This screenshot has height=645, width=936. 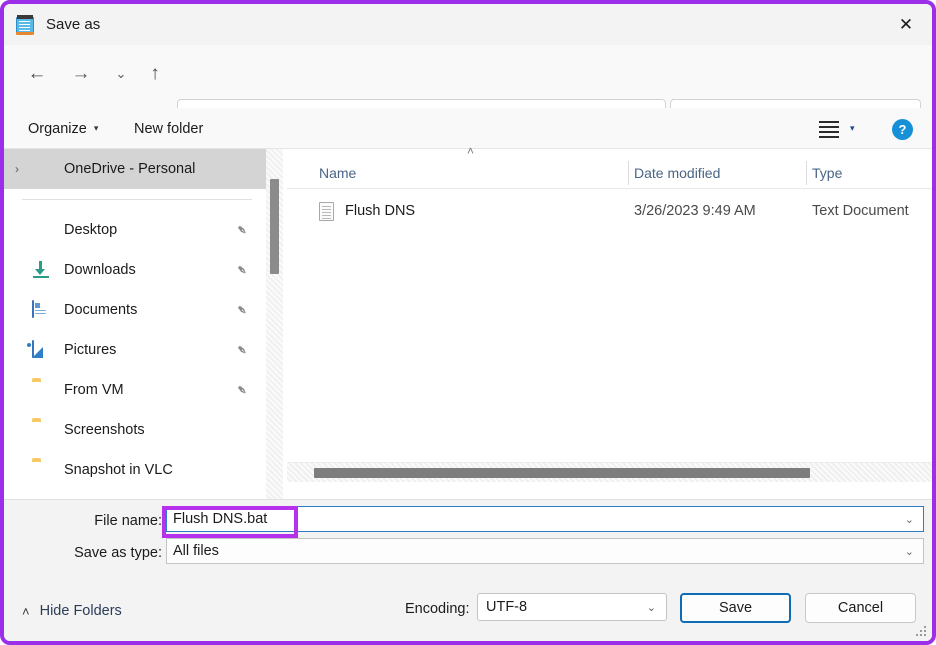 What do you see at coordinates (572, 607) in the screenshot?
I see `encoding-select: UTF-8 ⌄` at bounding box center [572, 607].